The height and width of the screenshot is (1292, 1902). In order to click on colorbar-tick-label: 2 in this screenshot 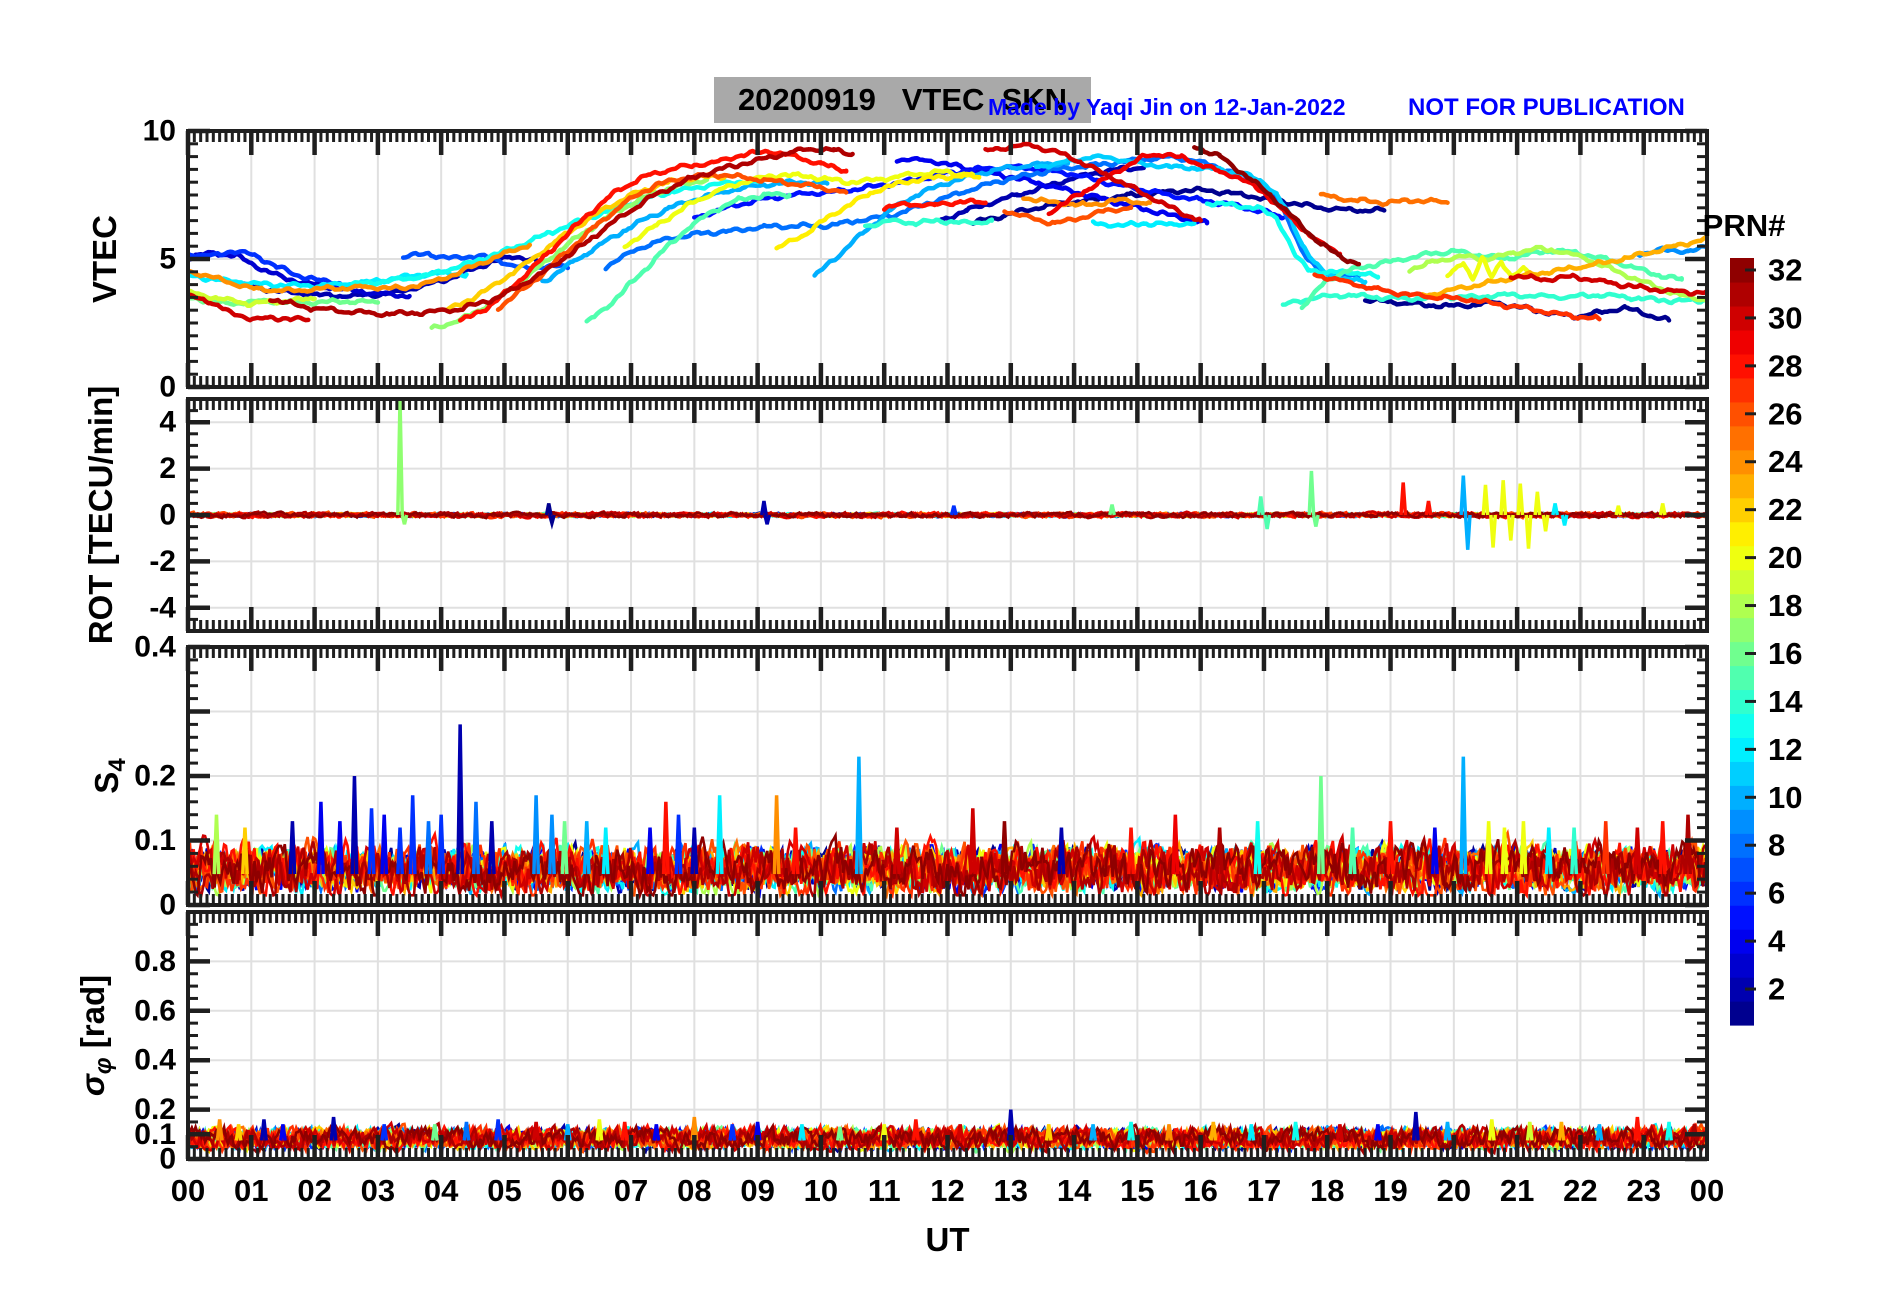, I will do `click(1776, 989)`.